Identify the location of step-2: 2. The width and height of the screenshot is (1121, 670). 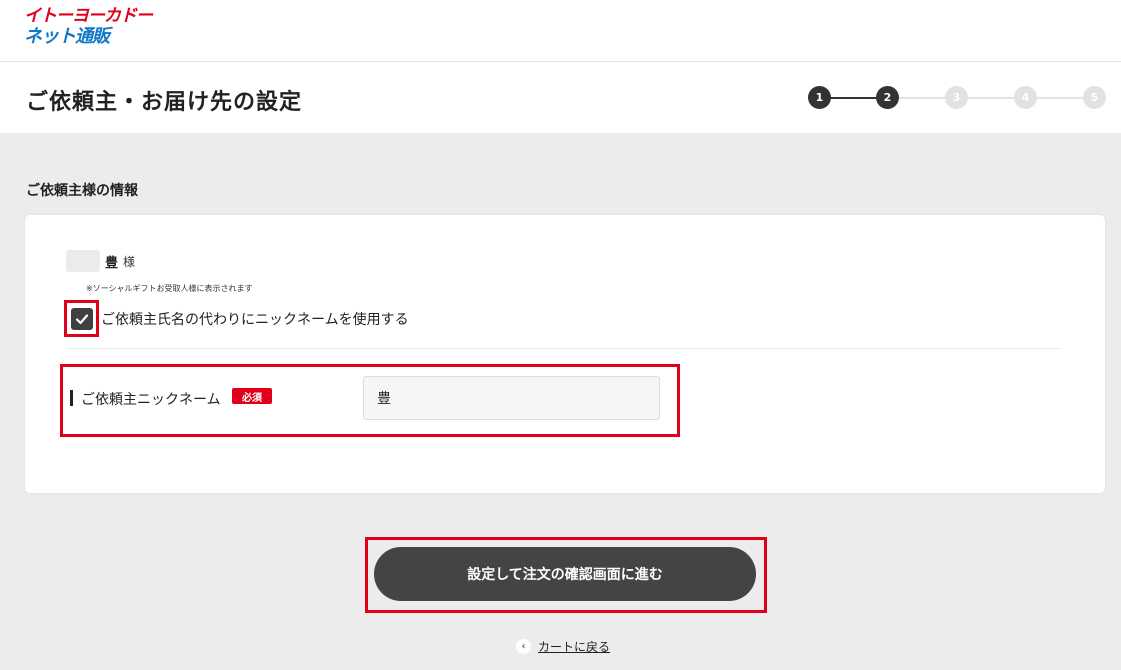
(887, 97).